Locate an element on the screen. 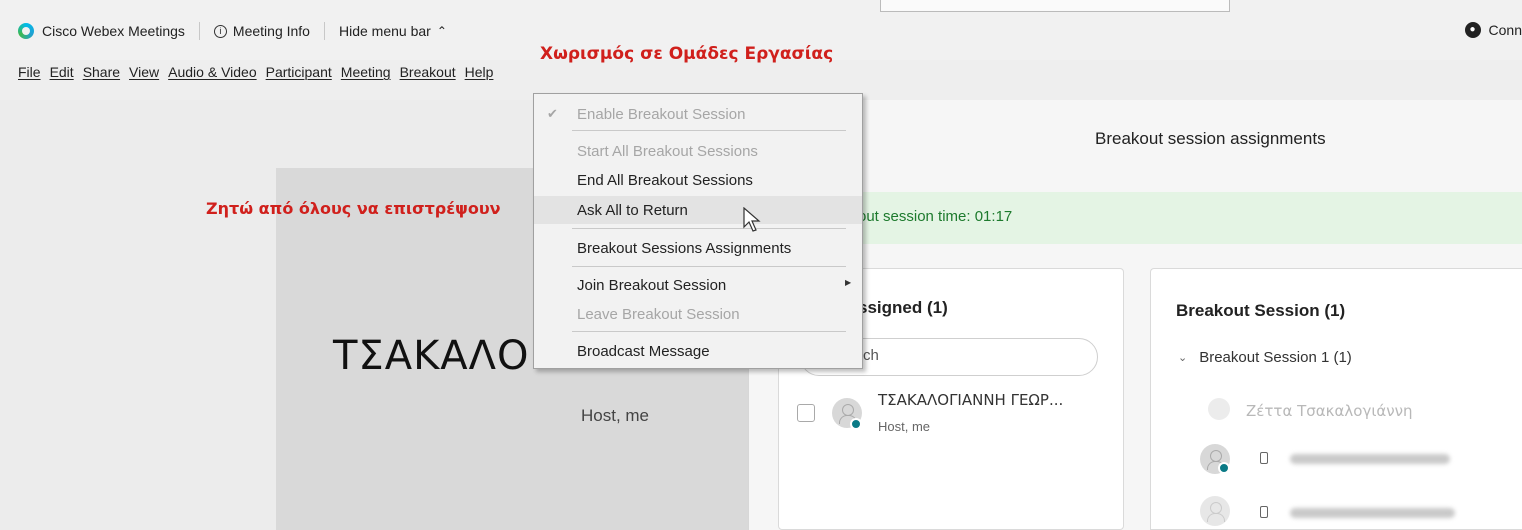  connect-label: Conn is located at coordinates (1505, 30).